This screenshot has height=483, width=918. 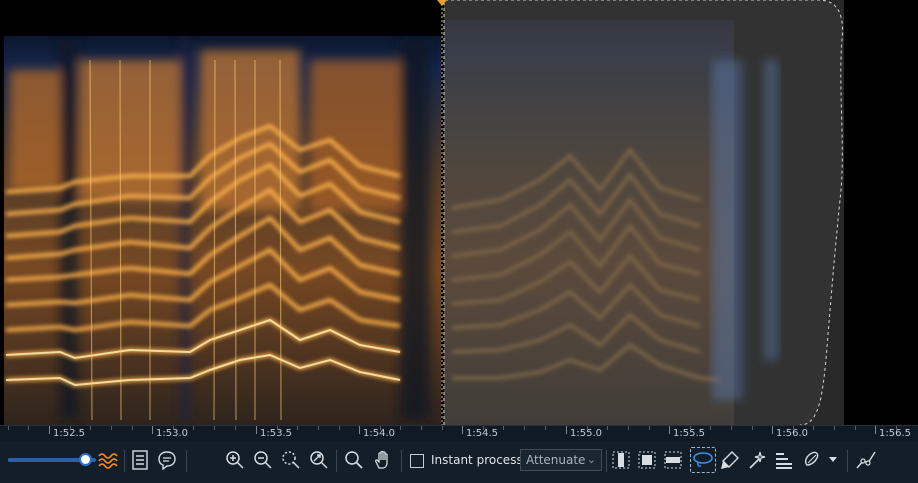 What do you see at coordinates (172, 433) in the screenshot?
I see `timeline-tick-label: 1:53.0` at bounding box center [172, 433].